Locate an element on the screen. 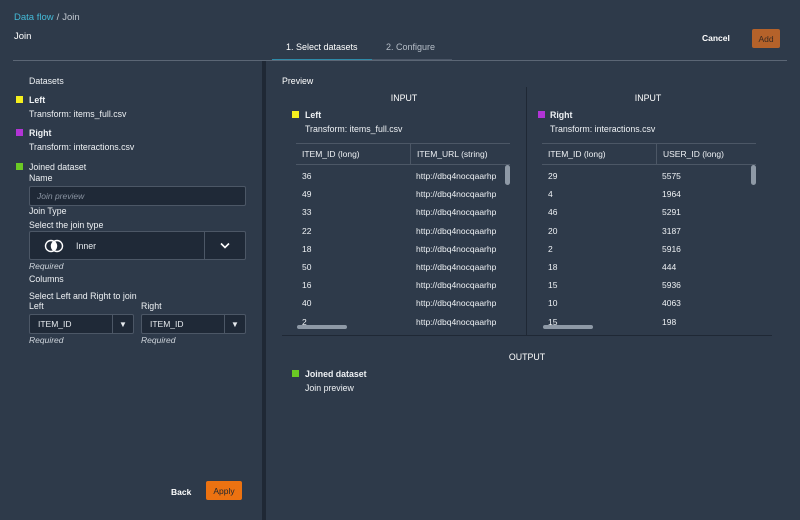 The height and width of the screenshot is (520, 800). table-row: 15 5936 is located at coordinates (649, 285).